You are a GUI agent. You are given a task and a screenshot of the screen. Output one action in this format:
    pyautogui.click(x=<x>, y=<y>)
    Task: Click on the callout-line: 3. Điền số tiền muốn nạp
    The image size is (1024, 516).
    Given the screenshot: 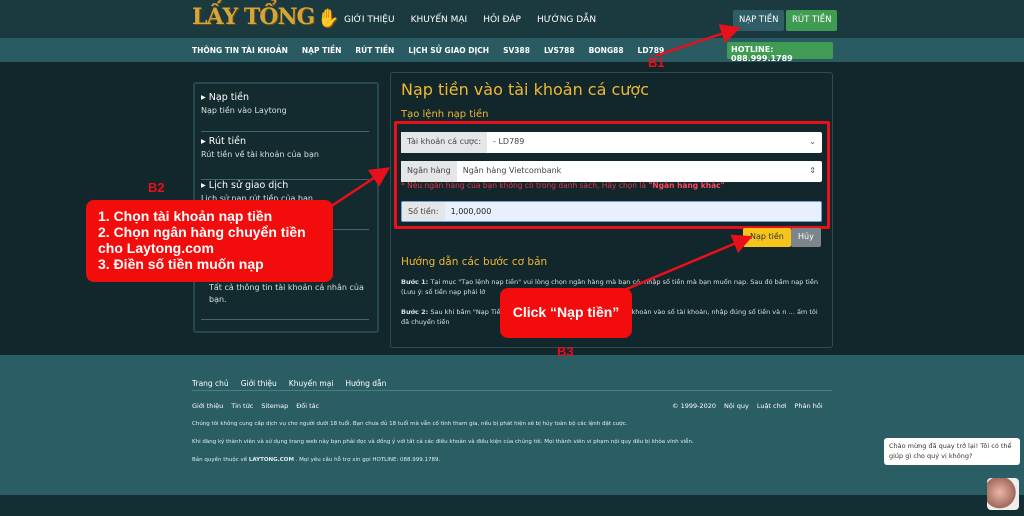 What is the action you would take?
    pyautogui.click(x=181, y=264)
    